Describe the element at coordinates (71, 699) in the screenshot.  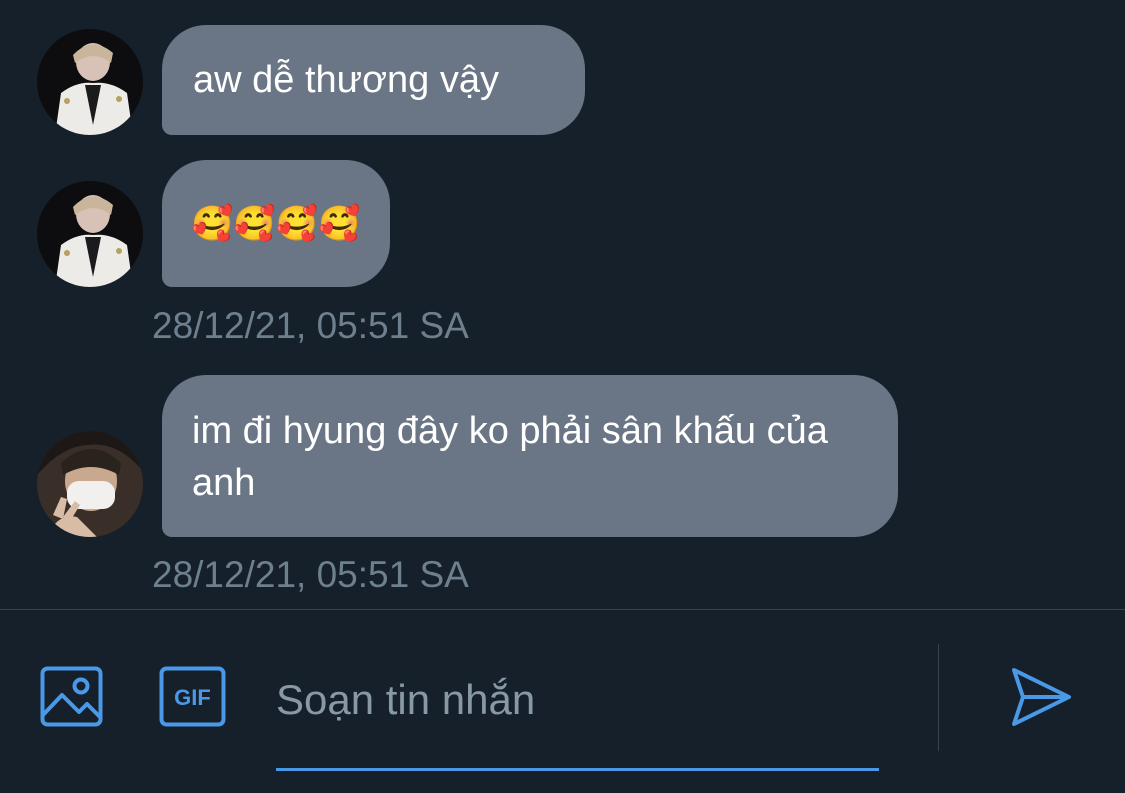
I see `image-icon` at that location.